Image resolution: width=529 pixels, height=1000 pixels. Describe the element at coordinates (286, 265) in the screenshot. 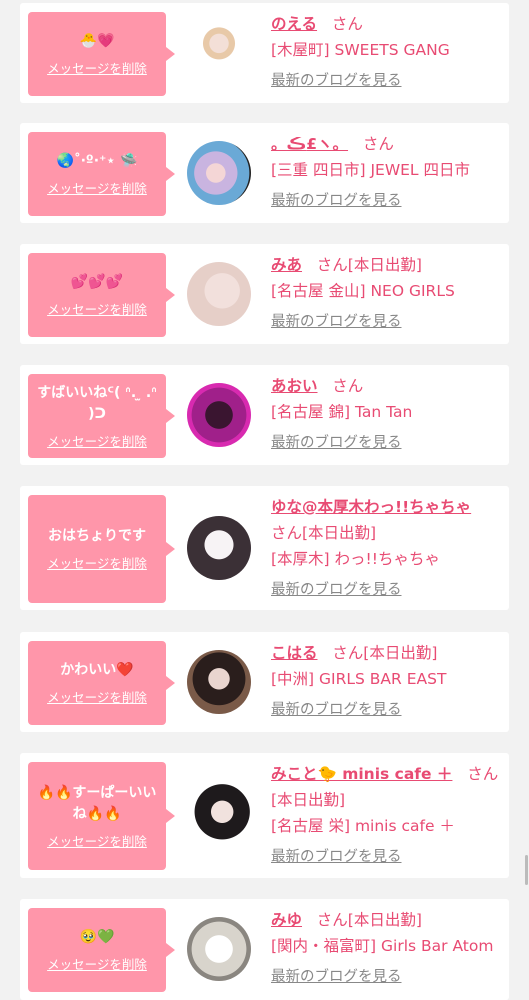

I see `cast-name-link: みあ` at that location.